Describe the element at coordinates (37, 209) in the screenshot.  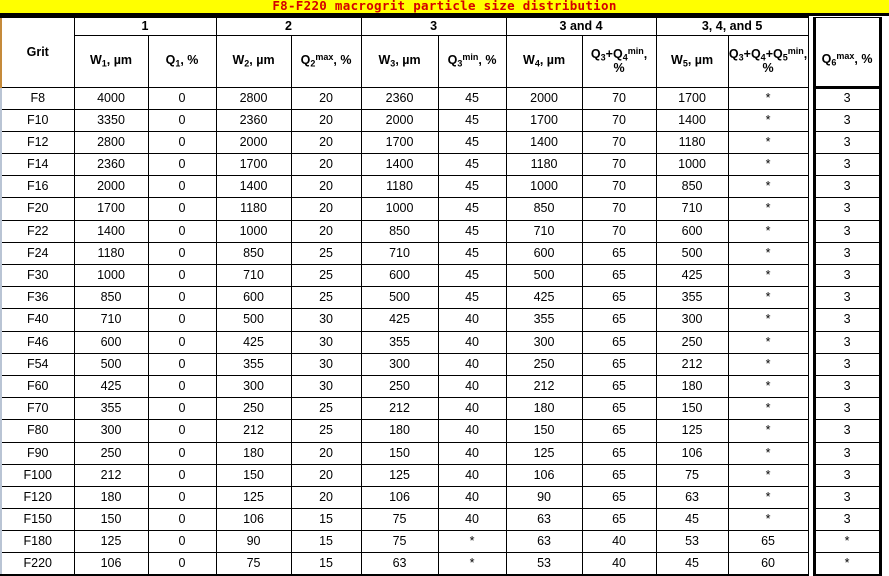
I see `cell-grit: F20` at that location.